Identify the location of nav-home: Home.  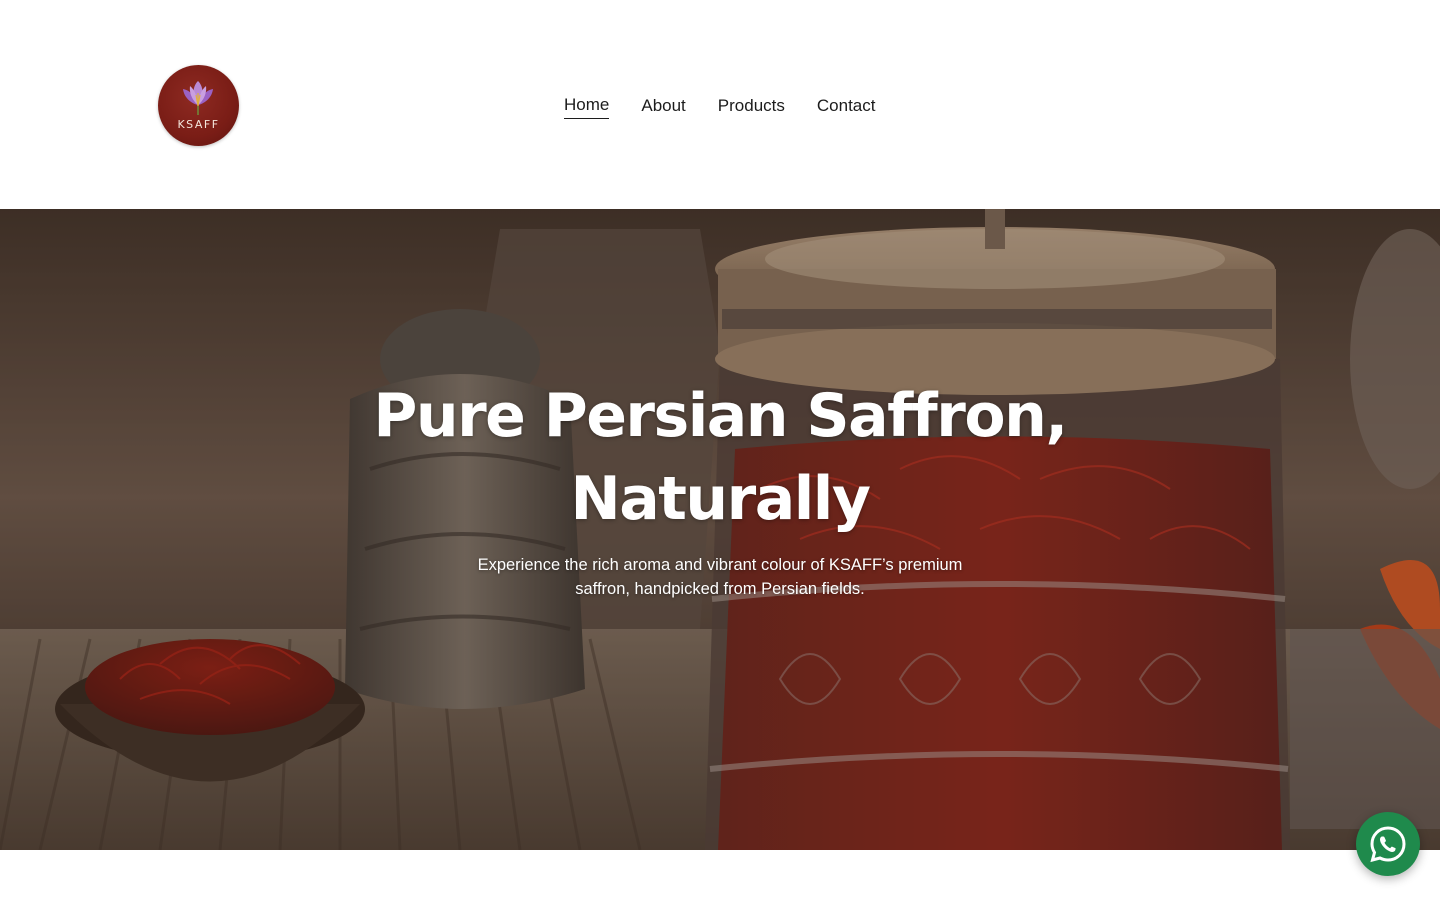
(587, 106).